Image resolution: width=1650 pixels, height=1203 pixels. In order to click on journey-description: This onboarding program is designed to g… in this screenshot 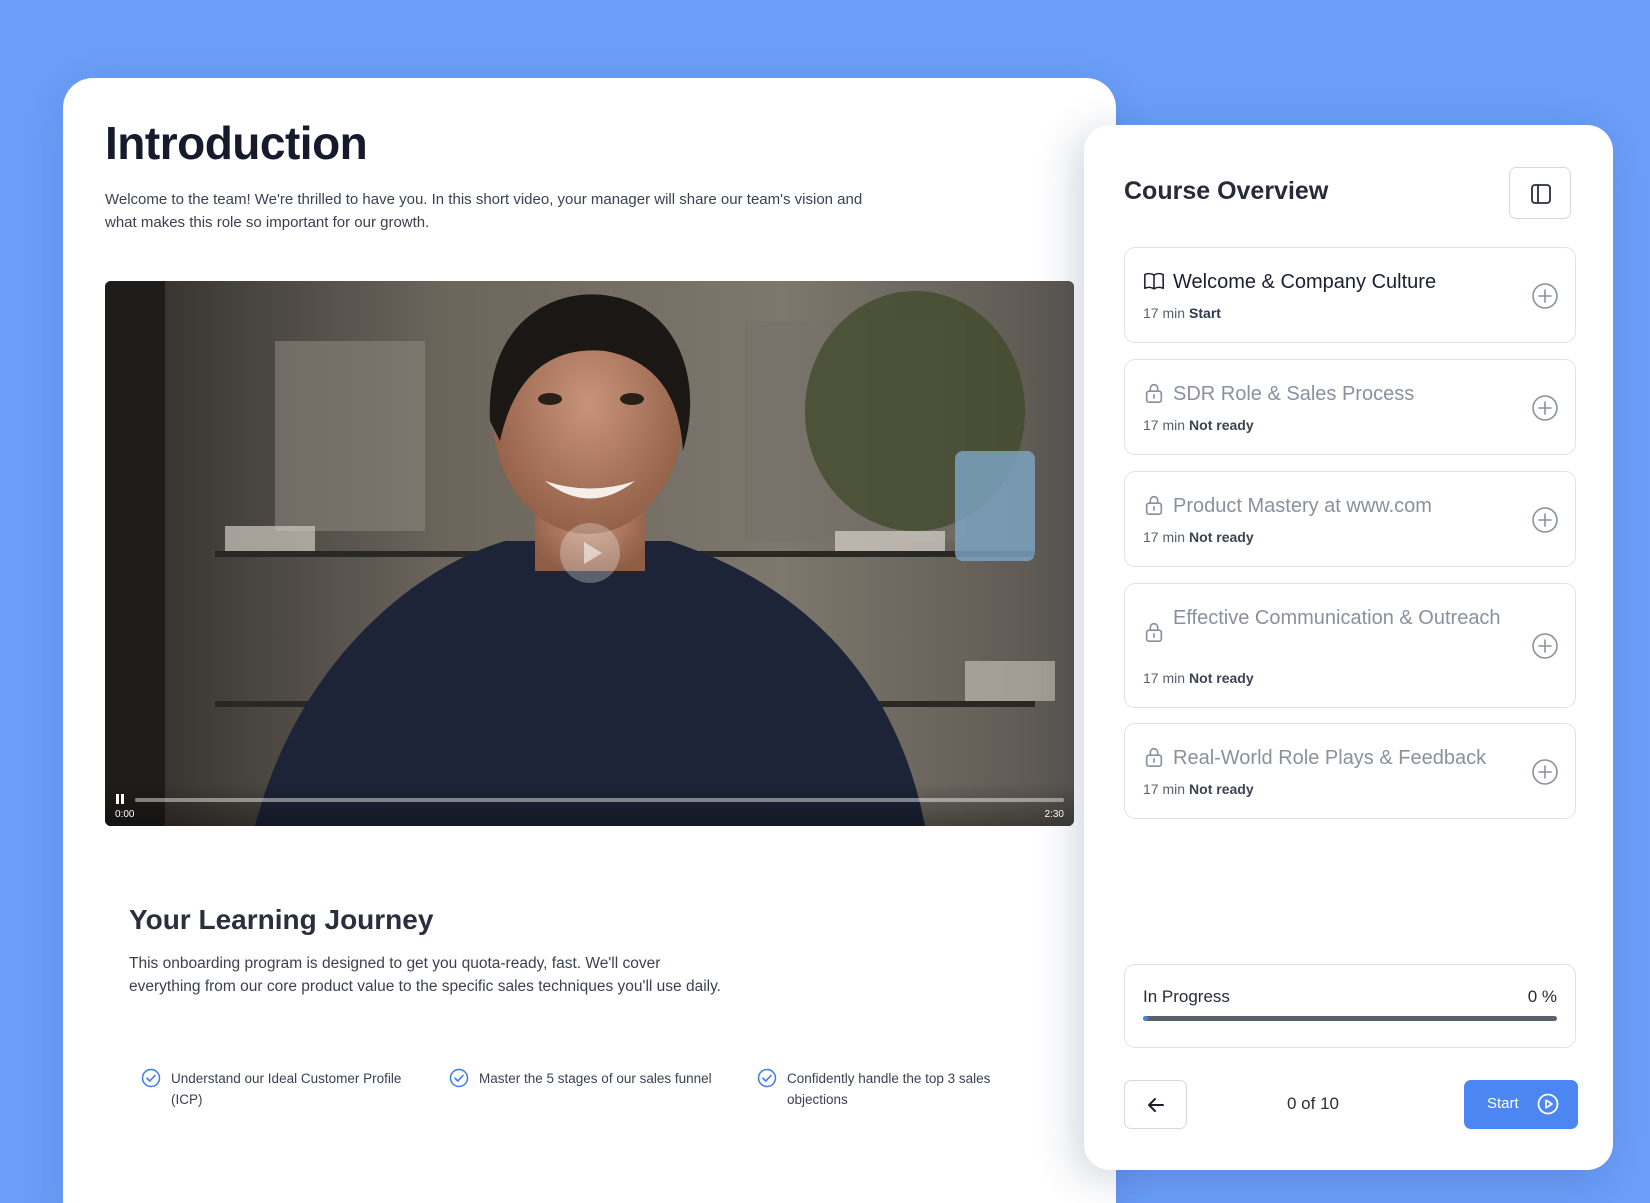, I will do `click(425, 975)`.